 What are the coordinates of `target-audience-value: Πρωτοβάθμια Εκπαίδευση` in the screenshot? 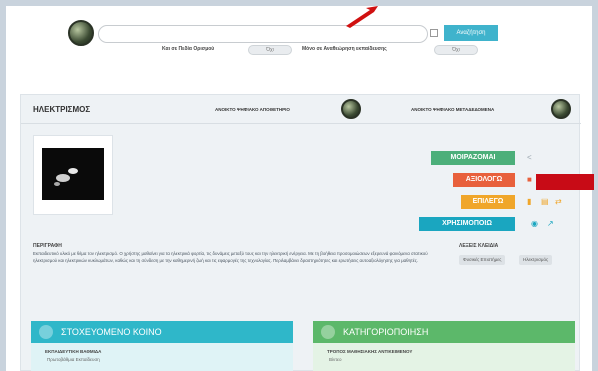 It's located at (73, 359).